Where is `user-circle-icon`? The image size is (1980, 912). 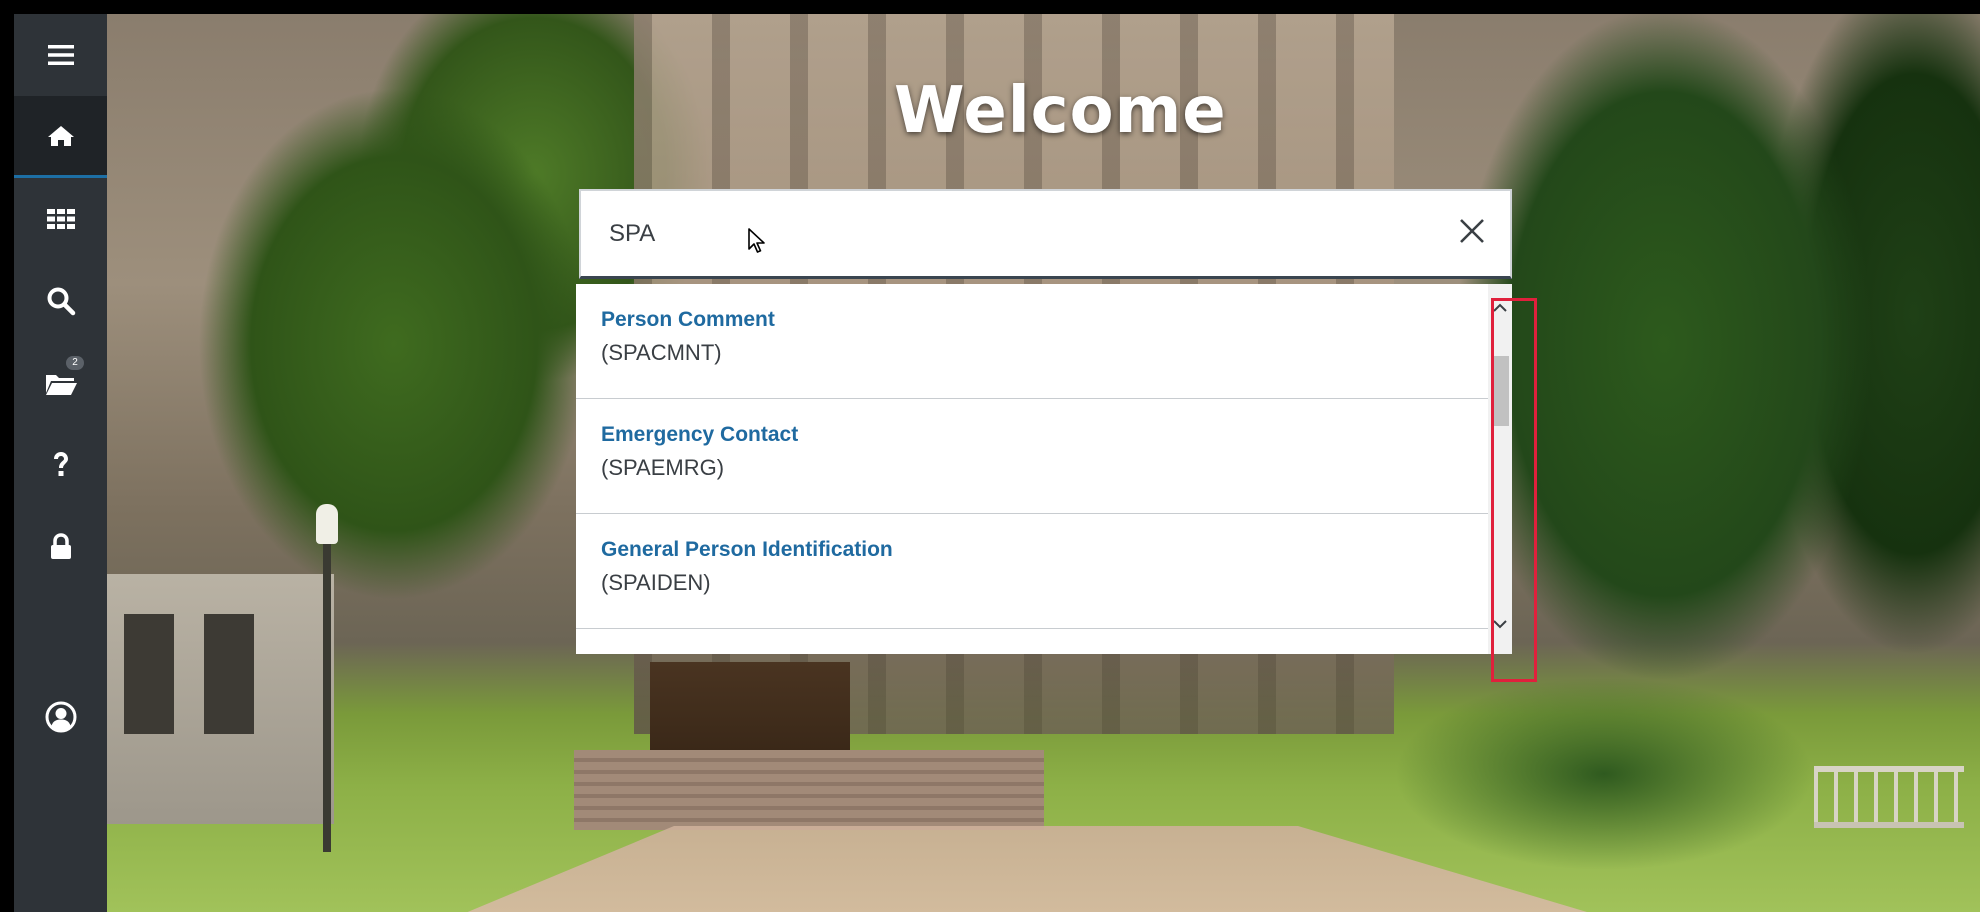 user-circle-icon is located at coordinates (61, 717).